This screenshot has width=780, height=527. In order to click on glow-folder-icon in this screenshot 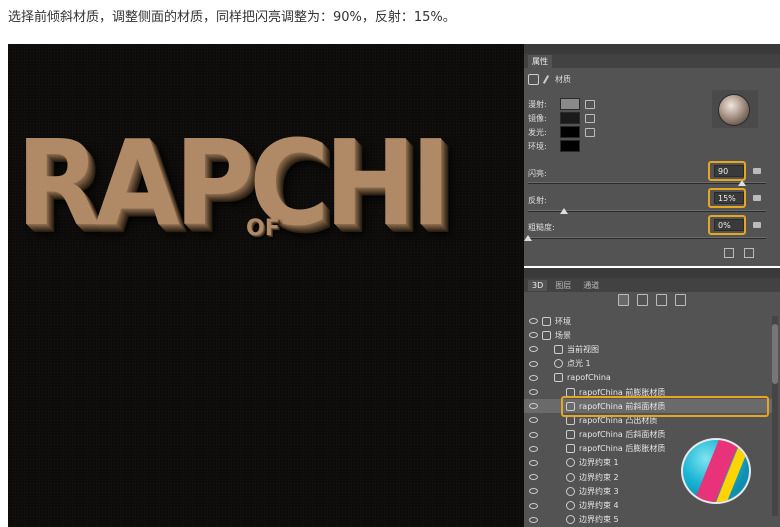, I will do `click(590, 132)`.